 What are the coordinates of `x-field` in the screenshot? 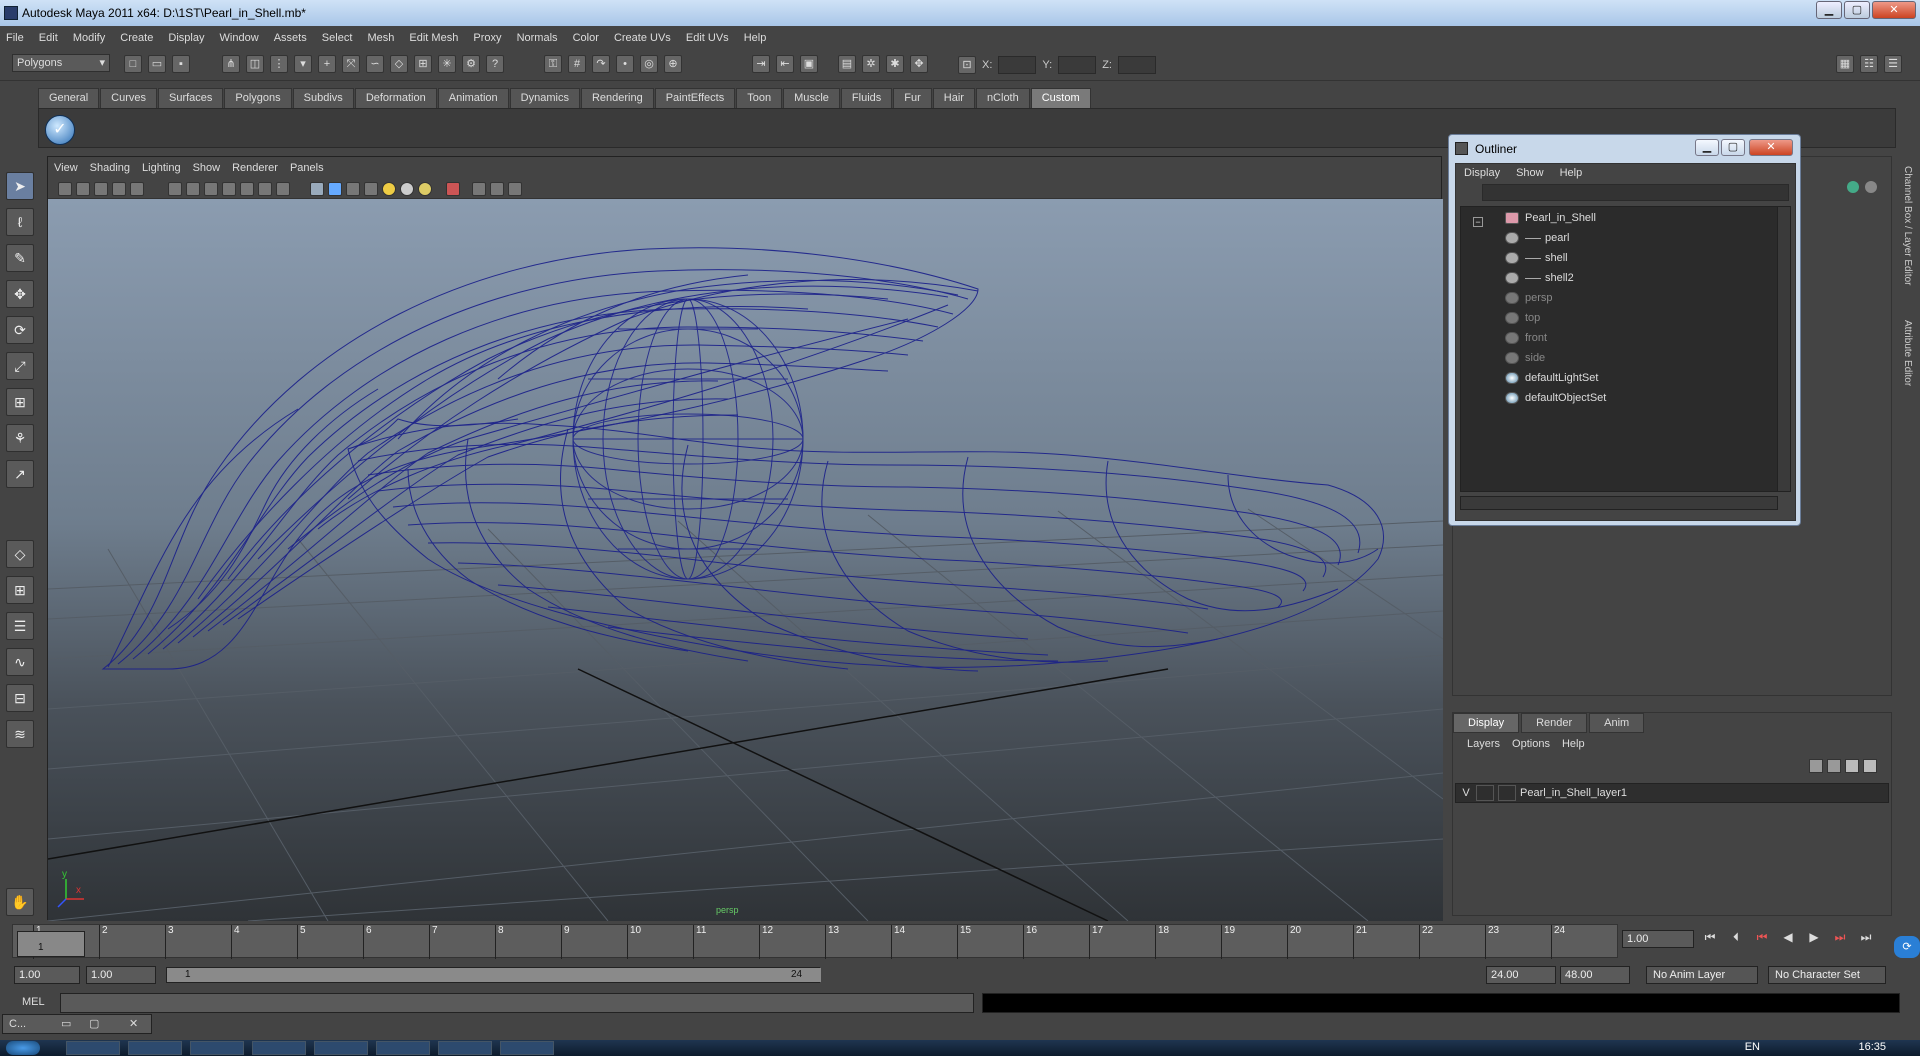 It's located at (1017, 65).